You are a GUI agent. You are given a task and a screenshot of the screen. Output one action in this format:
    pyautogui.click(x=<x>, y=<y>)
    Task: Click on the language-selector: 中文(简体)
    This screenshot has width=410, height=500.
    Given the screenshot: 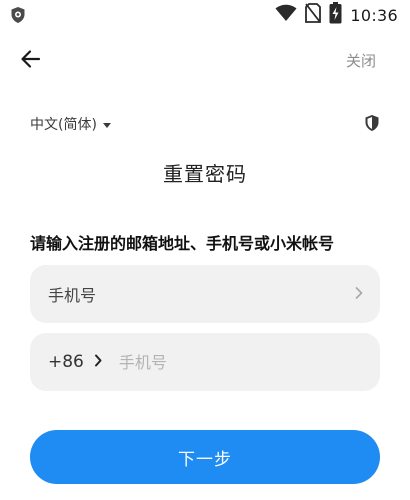 What is the action you would take?
    pyautogui.click(x=70, y=124)
    